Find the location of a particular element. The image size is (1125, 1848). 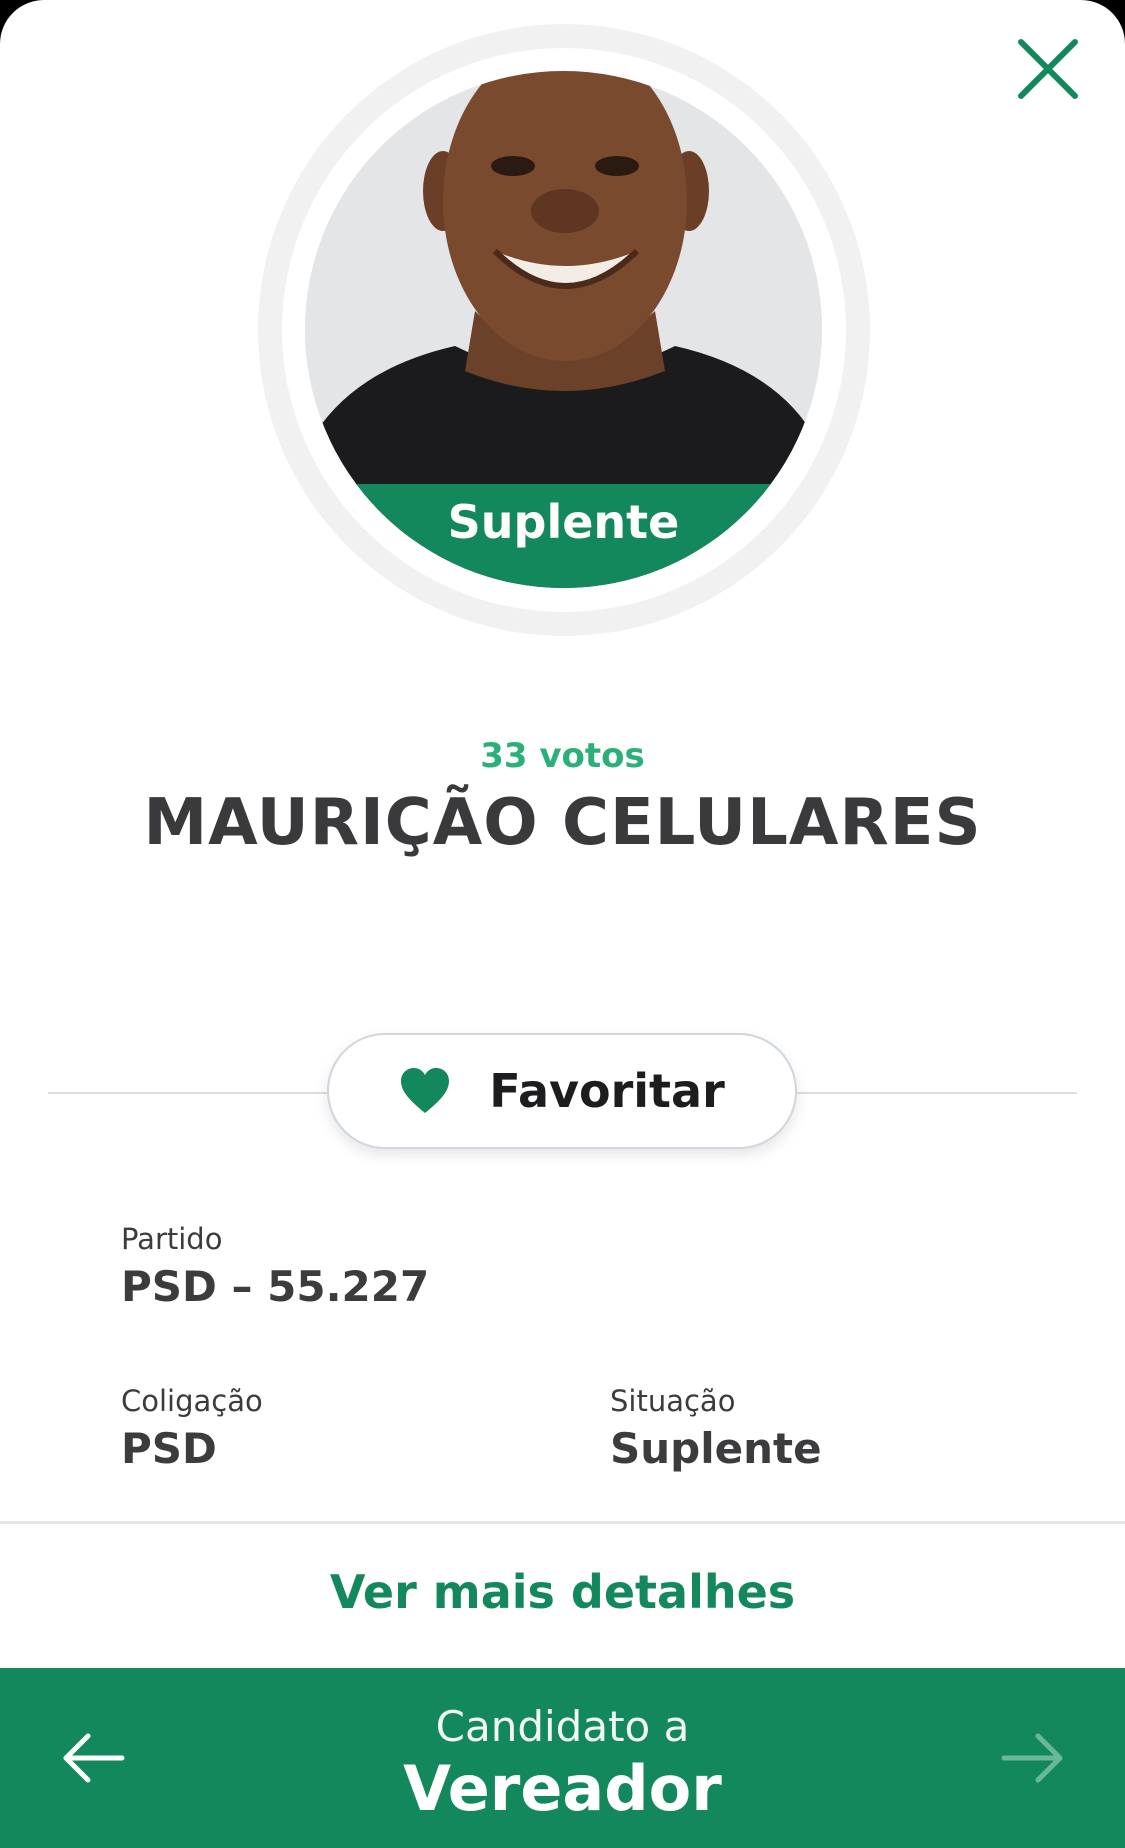

candidate-photo: Suplente is located at coordinates (563, 329).